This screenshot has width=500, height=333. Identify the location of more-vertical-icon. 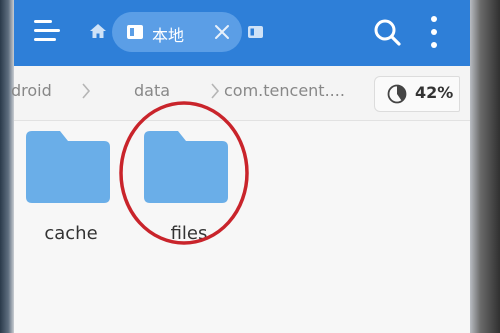
(434, 32).